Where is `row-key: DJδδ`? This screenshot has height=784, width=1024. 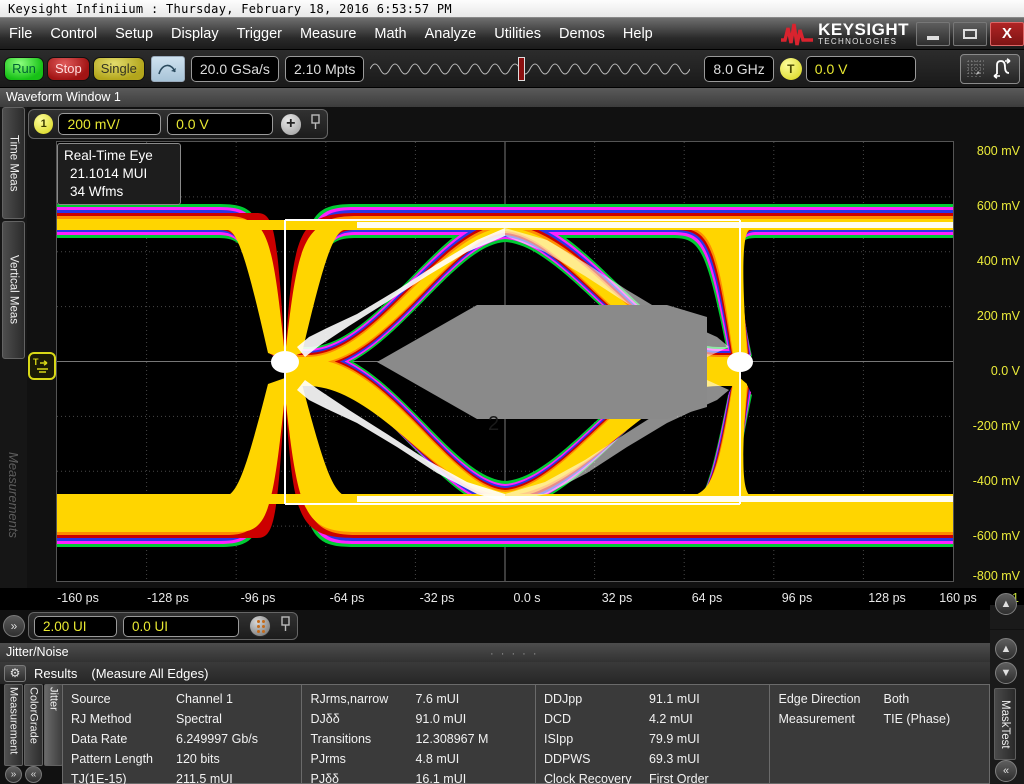 row-key: DJδδ is located at coordinates (325, 719).